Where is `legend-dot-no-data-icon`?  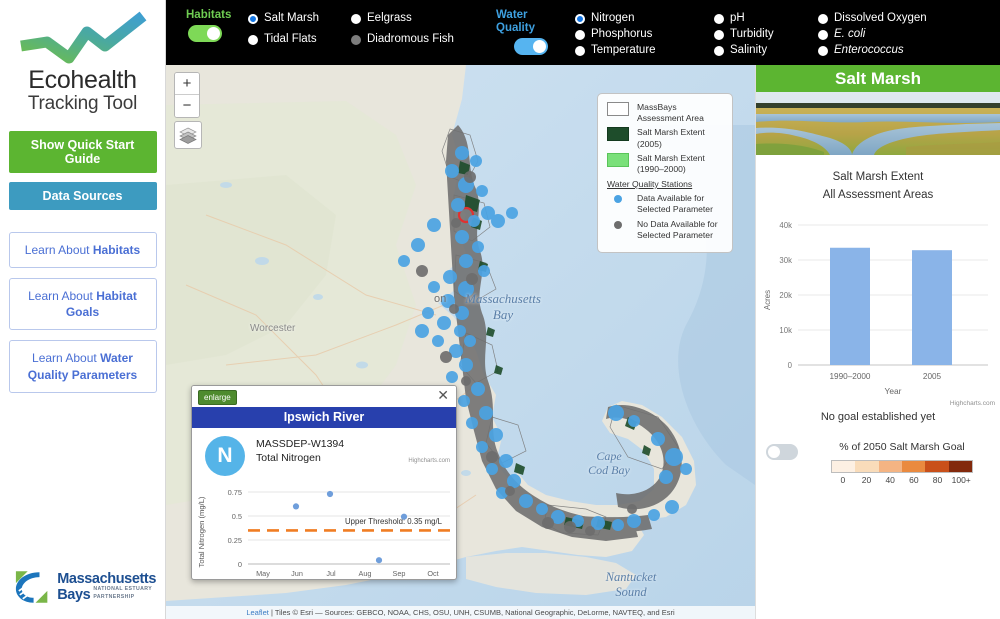 legend-dot-no-data-icon is located at coordinates (618, 224).